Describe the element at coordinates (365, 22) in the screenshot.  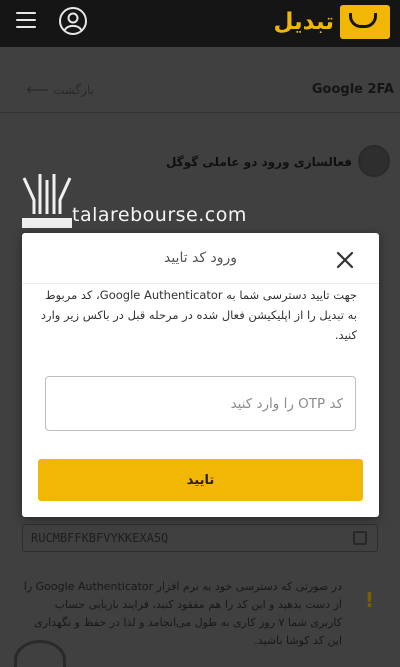
I see `tabdeal-logo-icon` at that location.